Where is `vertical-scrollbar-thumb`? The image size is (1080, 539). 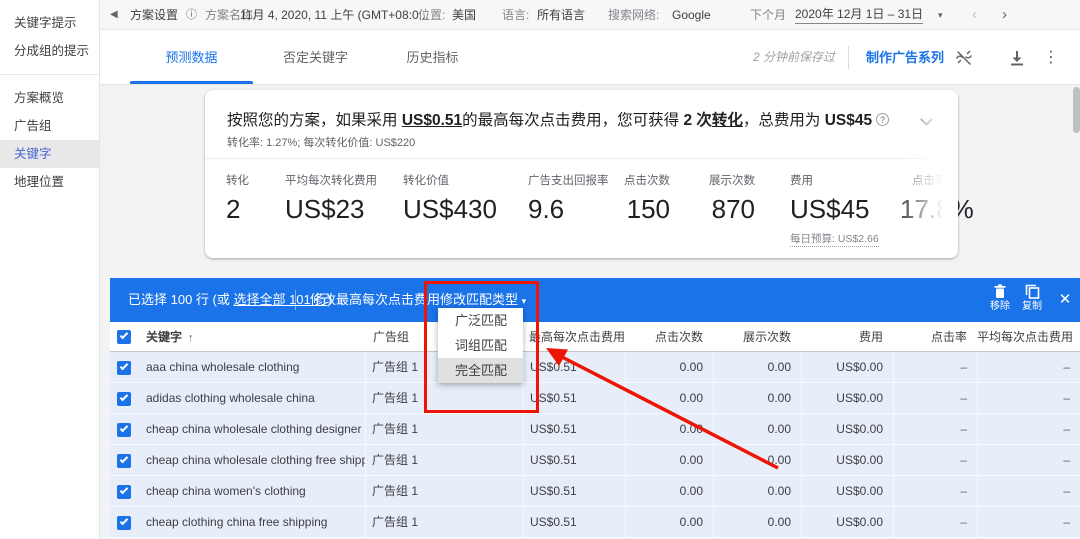 vertical-scrollbar-thumb is located at coordinates (1076, 110).